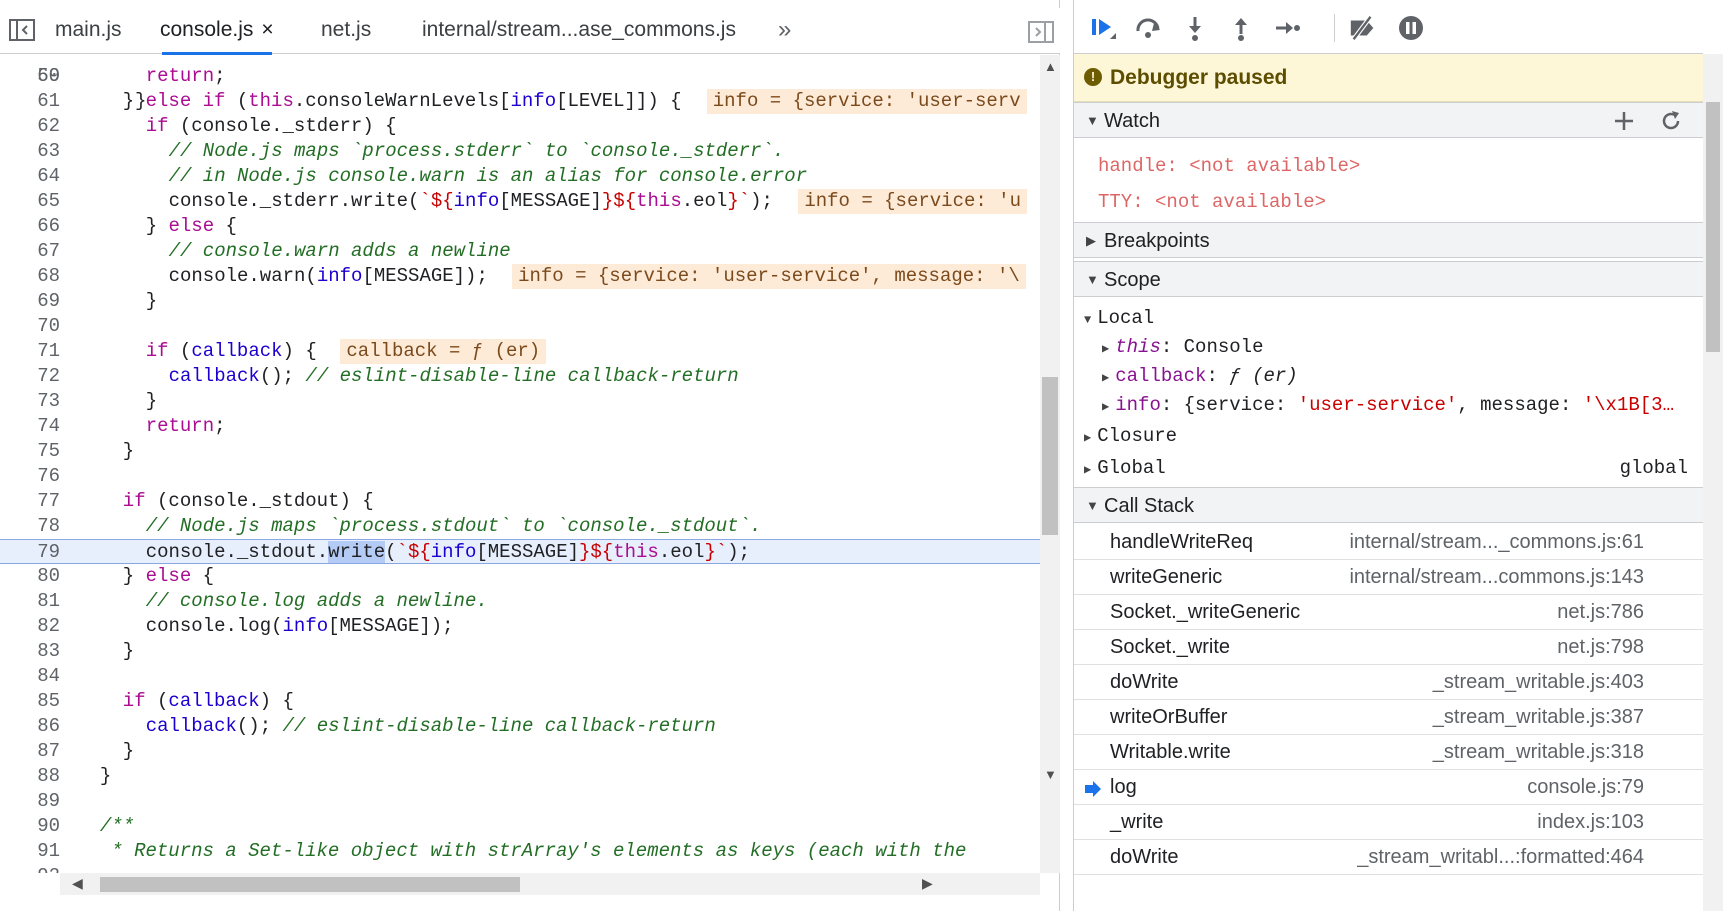 This screenshot has width=1723, height=911. Describe the element at coordinates (217, 31) in the screenshot. I see `tab-console-js: console.js ×` at that location.